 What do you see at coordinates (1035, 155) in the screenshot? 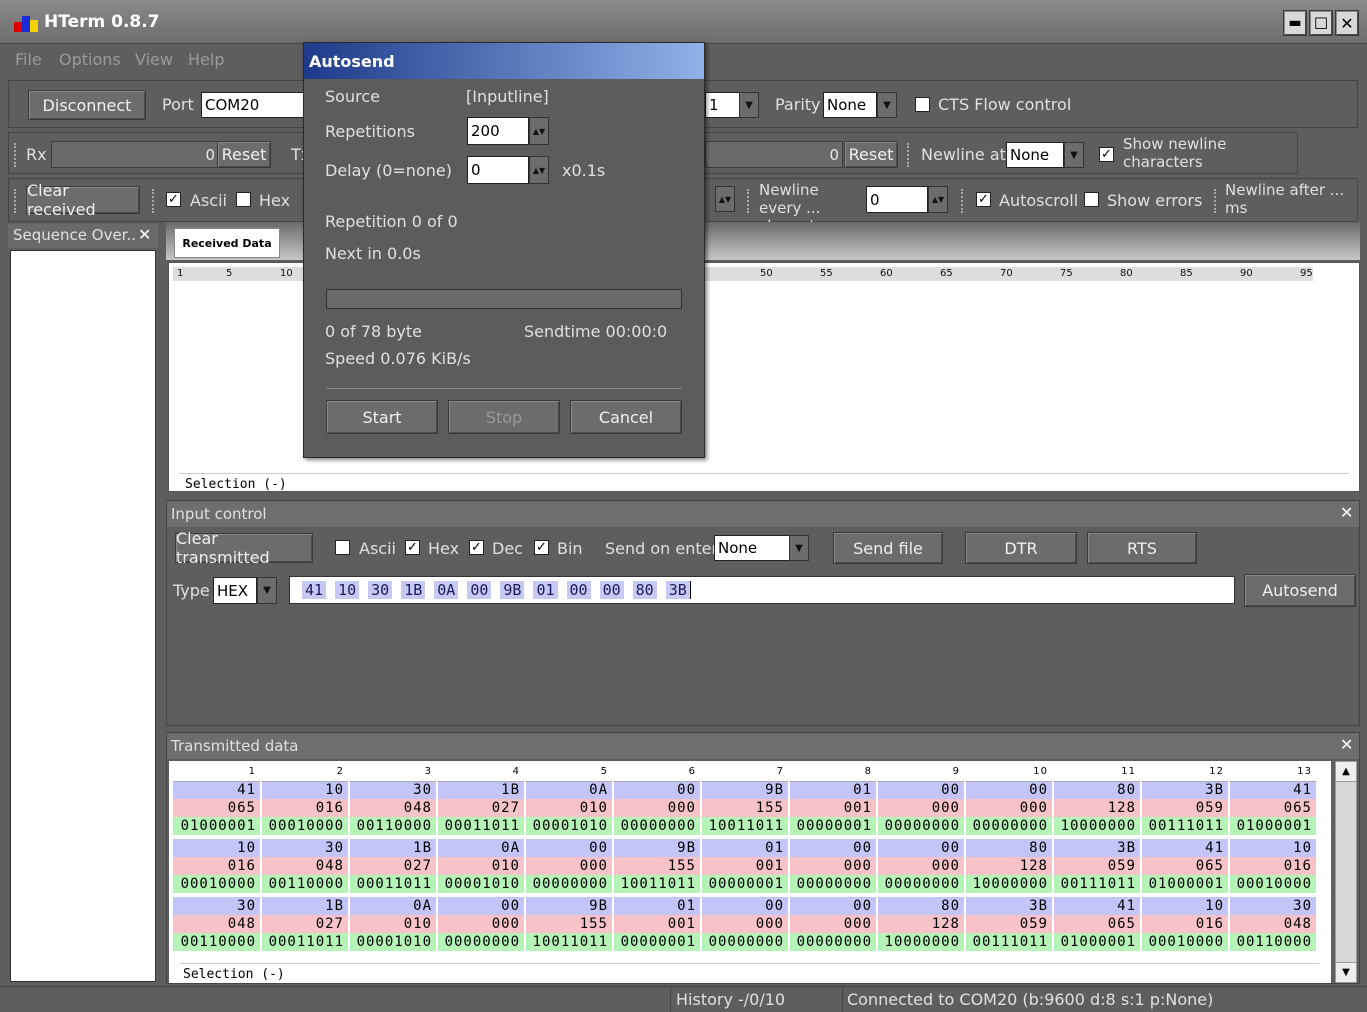
I see `newline-at-select: None` at bounding box center [1035, 155].